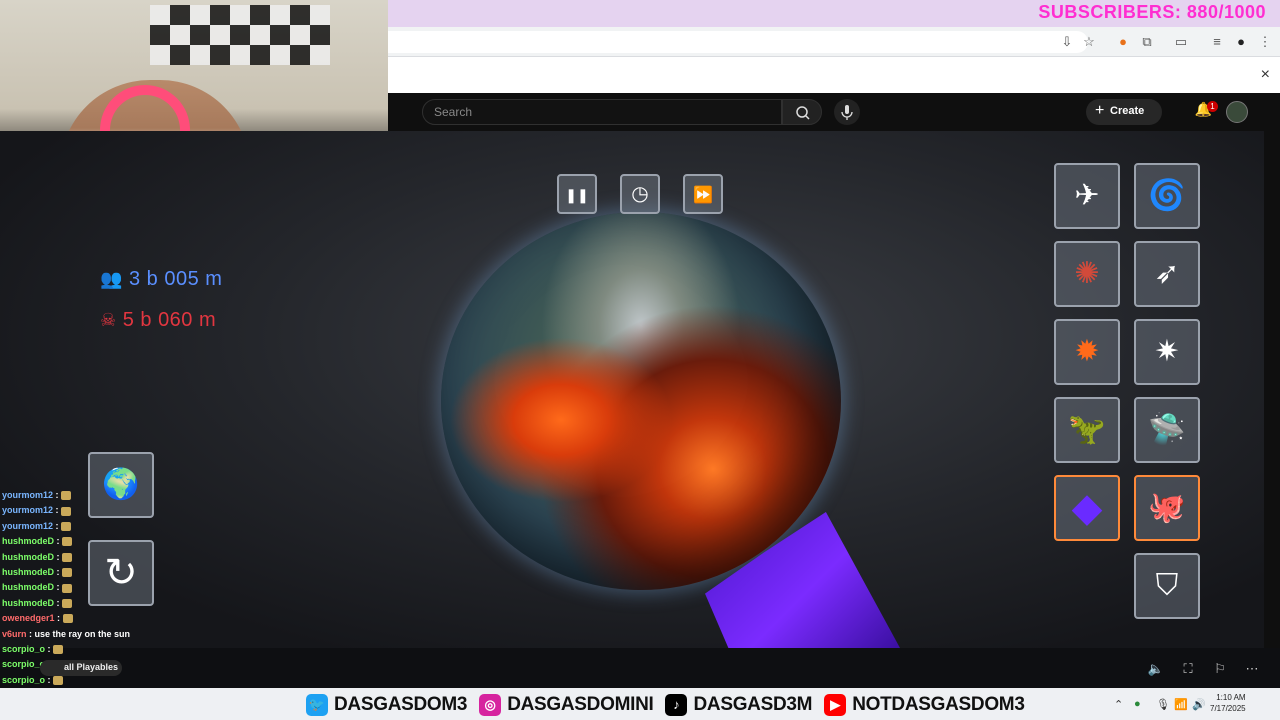 This screenshot has height=720, width=1280. I want to click on install-icon: ⇩, so click(1067, 42).